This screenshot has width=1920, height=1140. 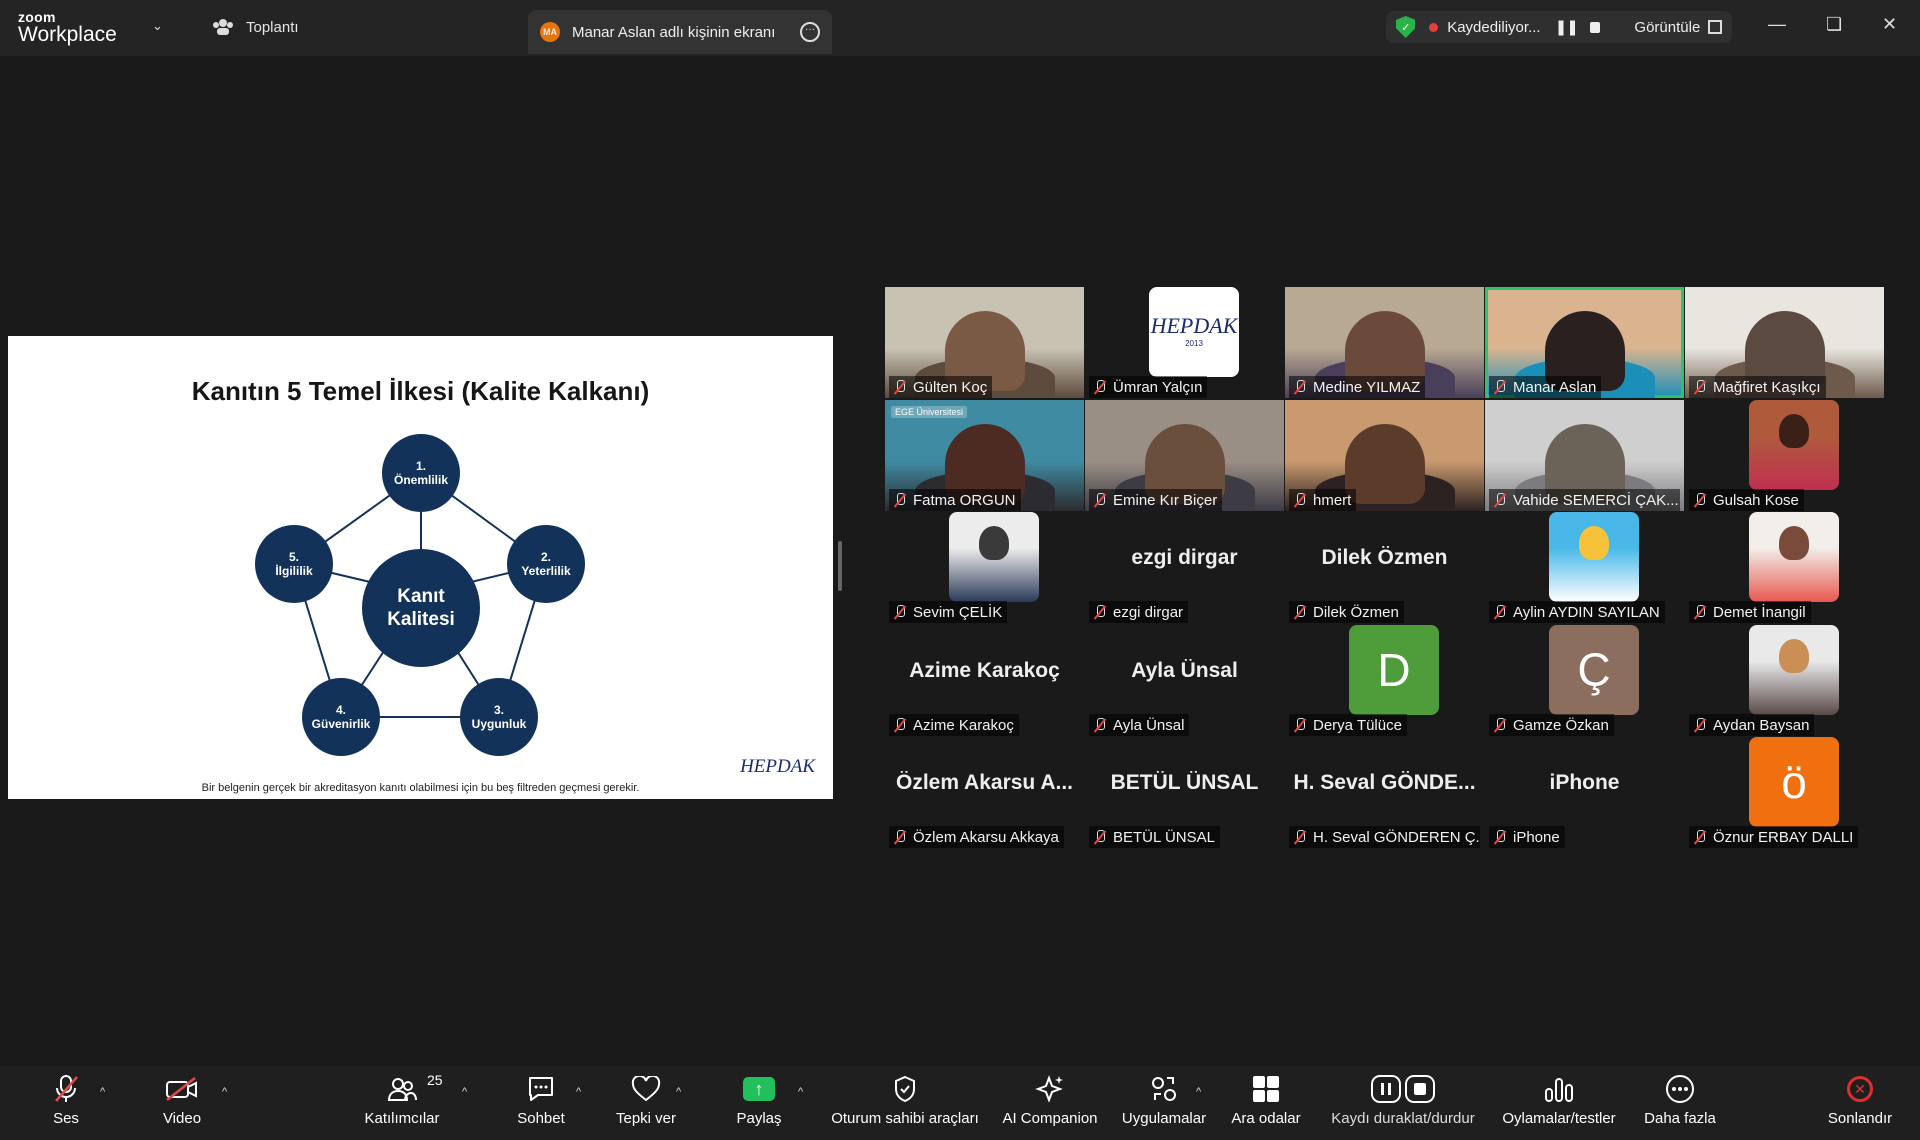 I want to click on restore-icon: ❏, so click(x=1834, y=24).